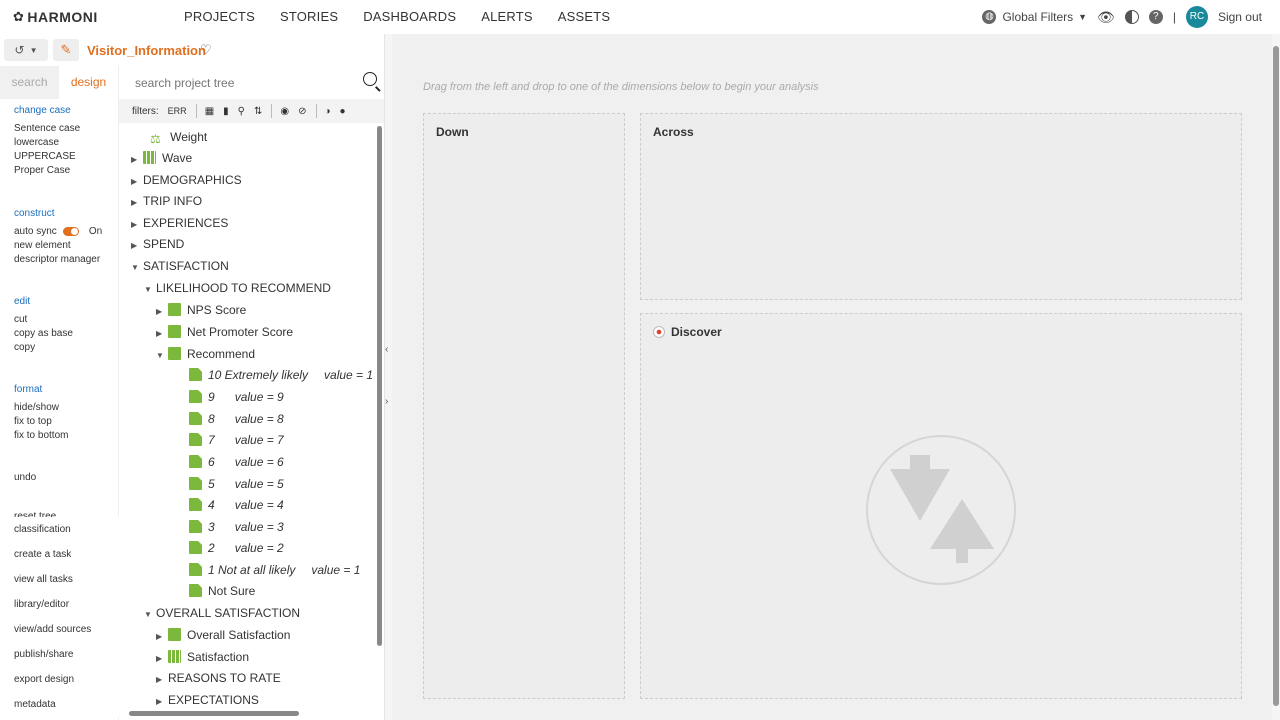  I want to click on copy-as-base: copy as base, so click(43, 334).